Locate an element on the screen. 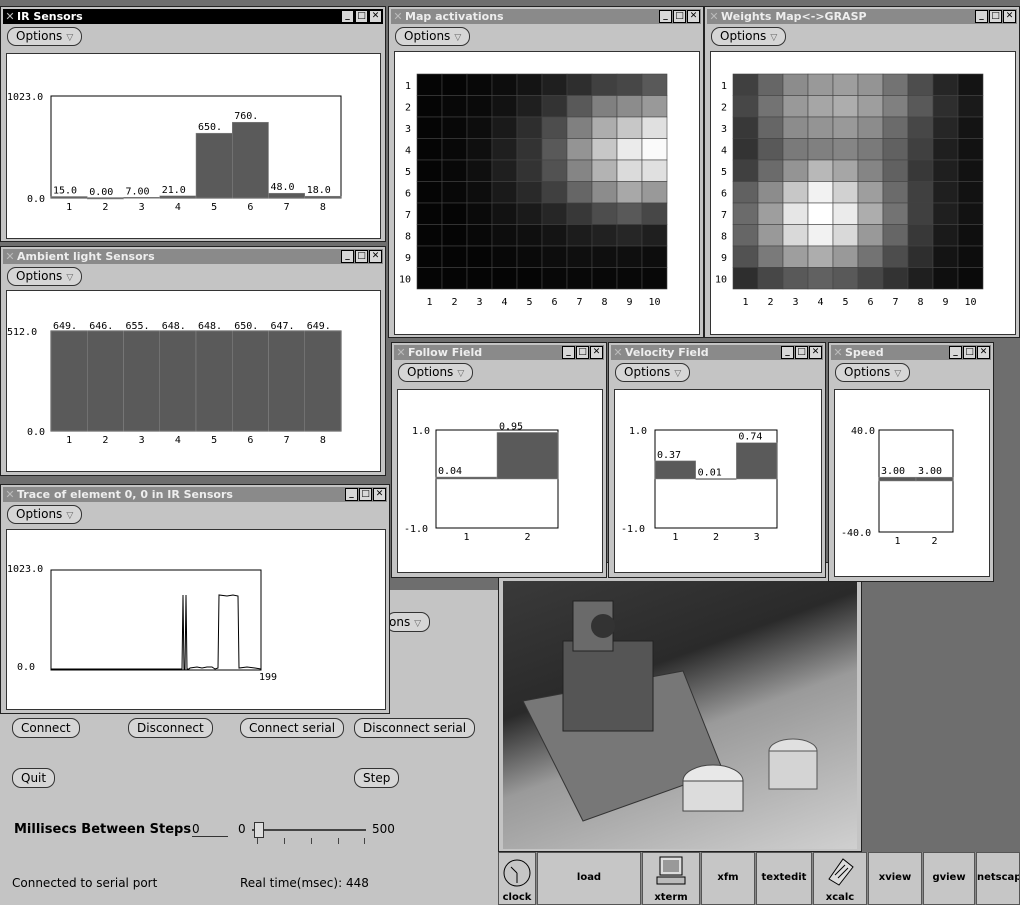  map-activations-titlebar: ✕ Map activations _ □ ✕ is located at coordinates (546, 16).